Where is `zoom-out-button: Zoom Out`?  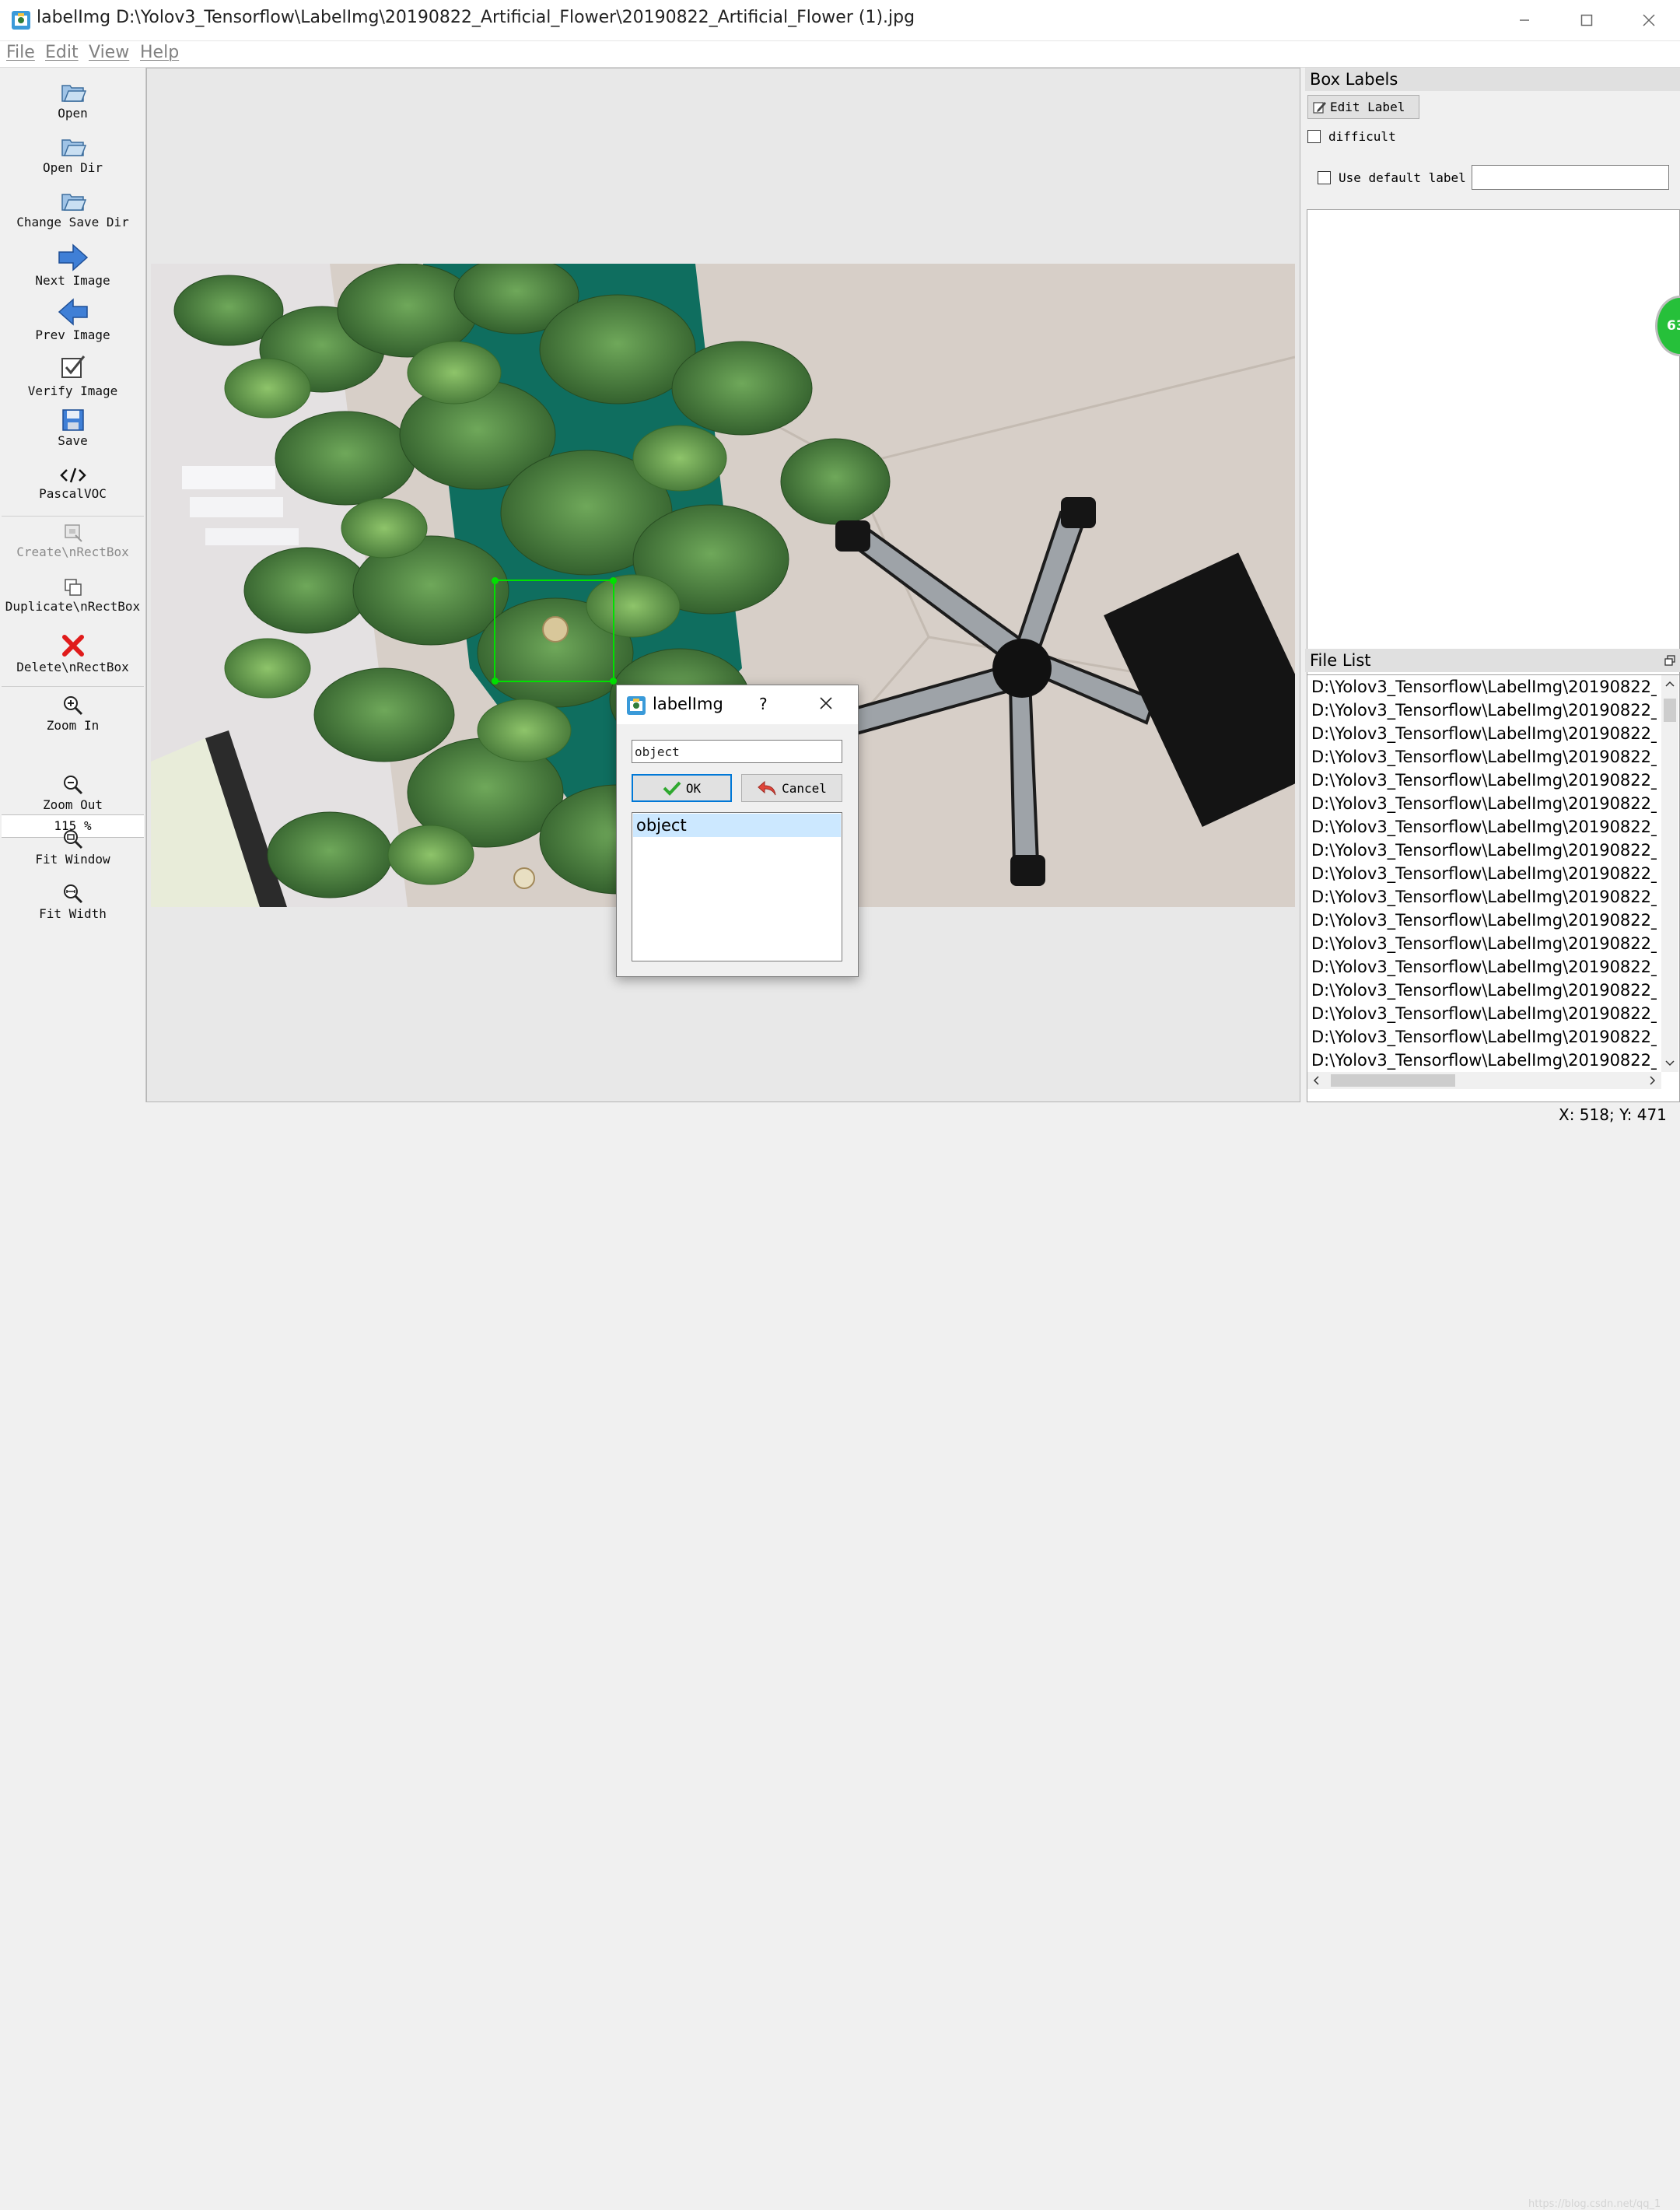 zoom-out-button: Zoom Out is located at coordinates (73, 793).